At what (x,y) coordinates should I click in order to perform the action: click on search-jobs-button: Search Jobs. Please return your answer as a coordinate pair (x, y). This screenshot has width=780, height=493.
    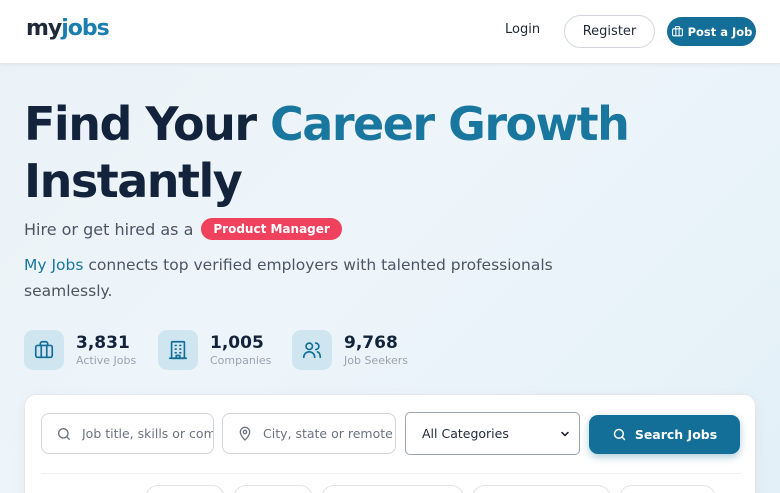
    Looking at the image, I should click on (664, 434).